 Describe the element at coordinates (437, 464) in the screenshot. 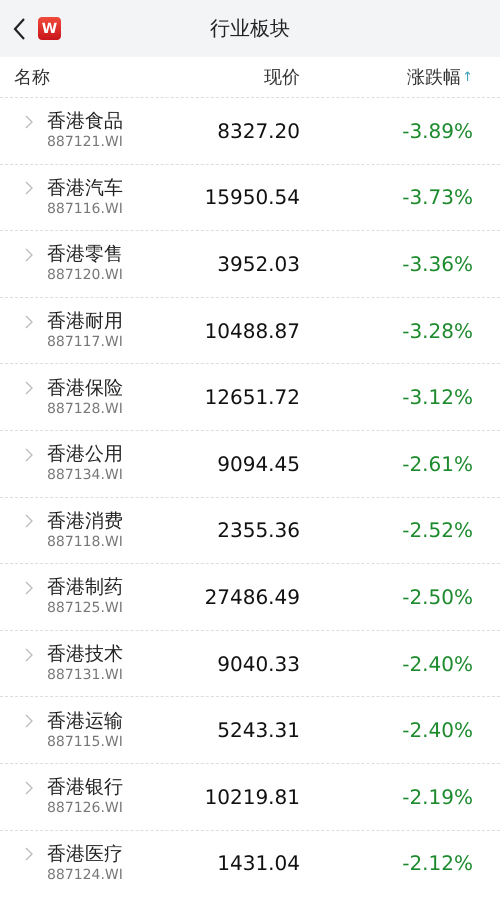

I see `change-percent: -2.61%` at that location.